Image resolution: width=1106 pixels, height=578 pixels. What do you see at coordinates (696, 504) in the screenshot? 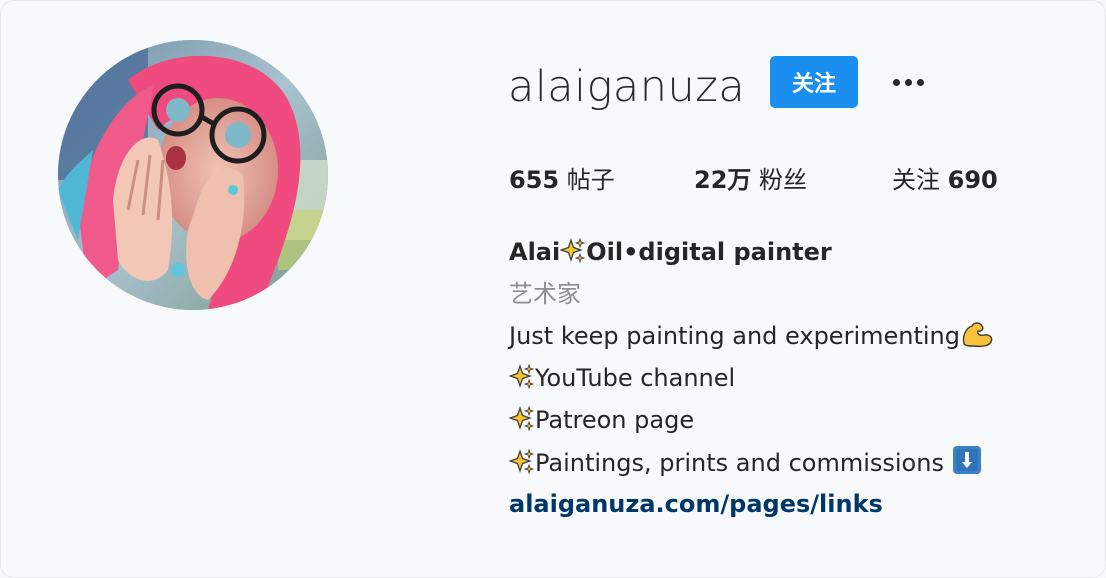
I see `bio-website-link: alaiganuza.com/pages/links` at bounding box center [696, 504].